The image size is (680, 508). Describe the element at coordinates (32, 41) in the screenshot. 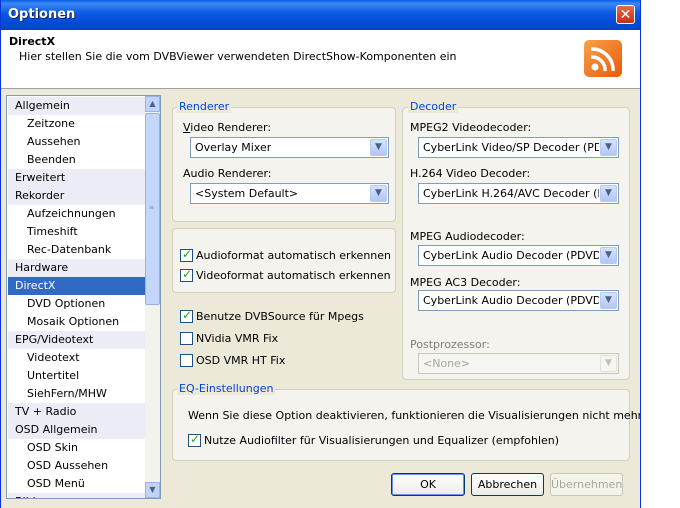

I see `page-title: DirectX` at that location.